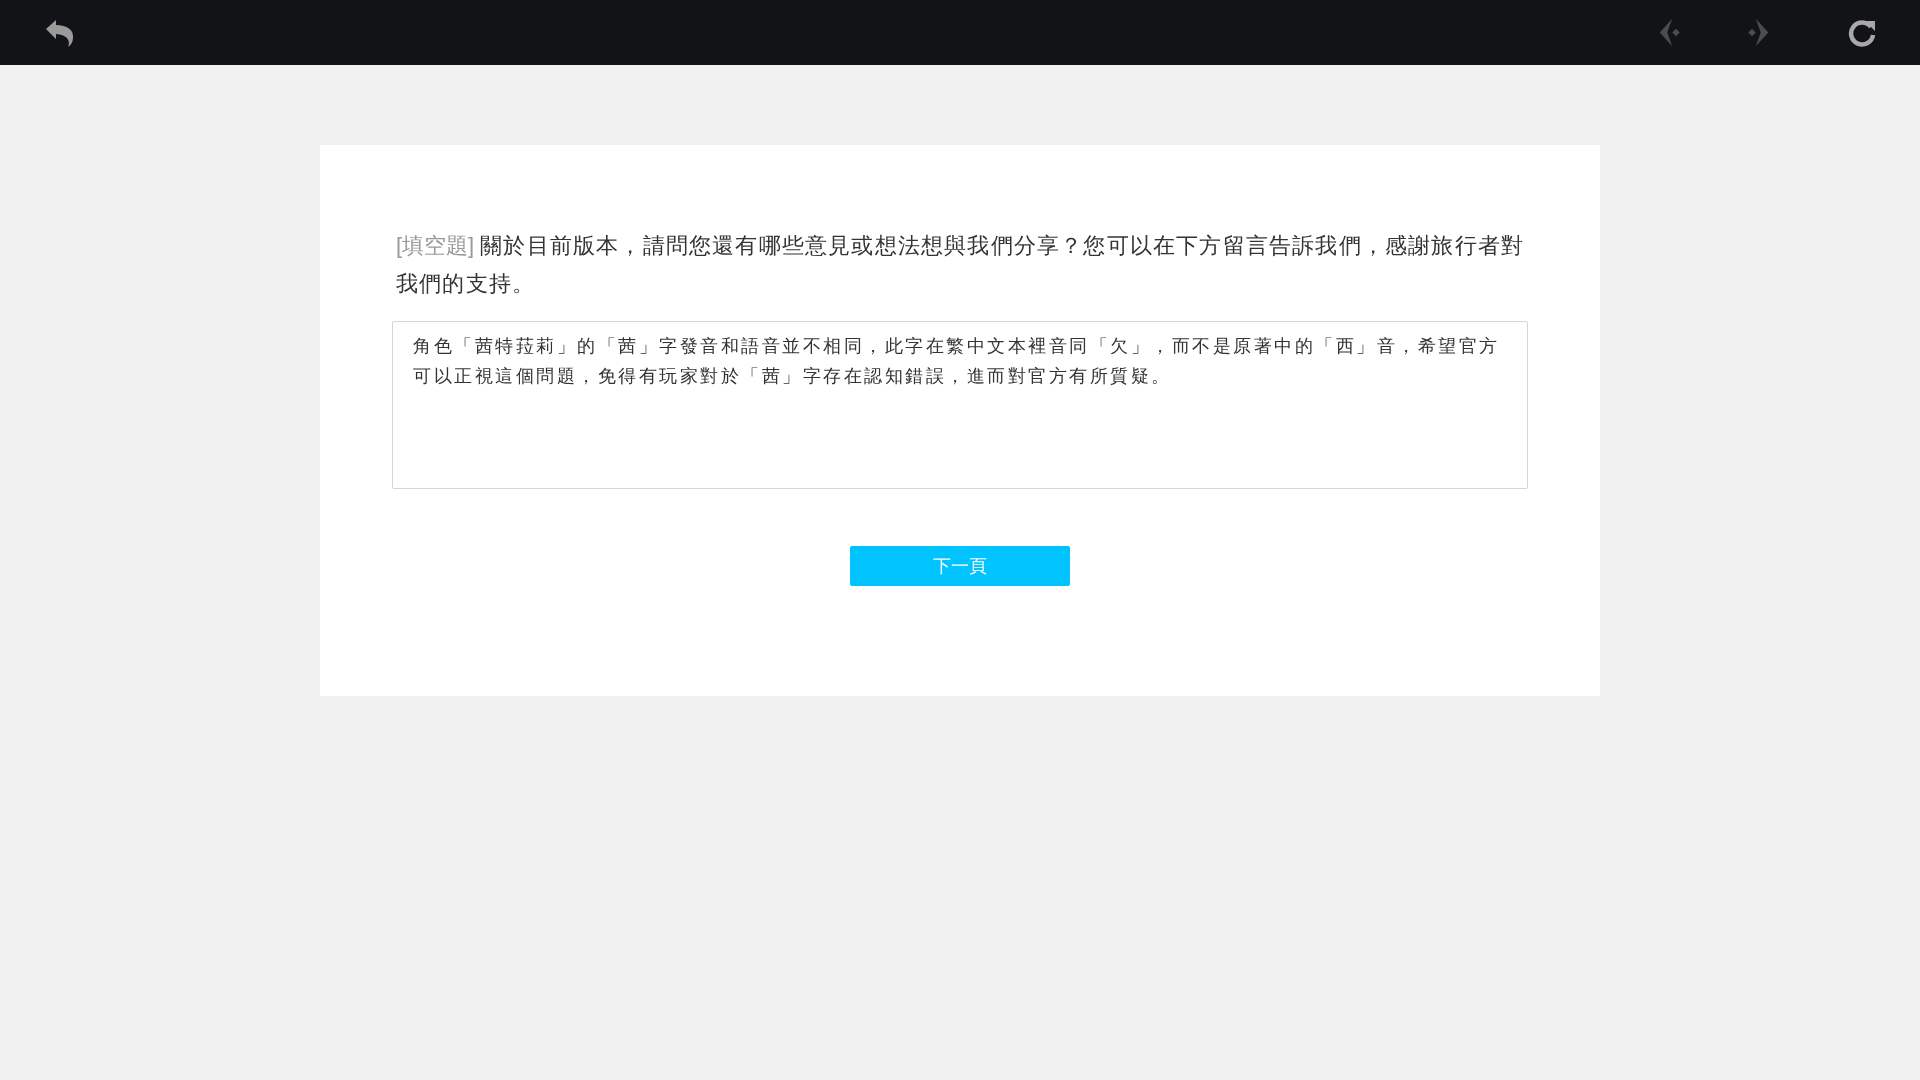 The image size is (1920, 1080). Describe the element at coordinates (960, 265) in the screenshot. I see `question-text: [填空題] 關於目前版本，請問您還有哪些意見或想法想與我們分享？您可以在下方留言告訴我們，感謝旅行者對我們的支持。` at that location.